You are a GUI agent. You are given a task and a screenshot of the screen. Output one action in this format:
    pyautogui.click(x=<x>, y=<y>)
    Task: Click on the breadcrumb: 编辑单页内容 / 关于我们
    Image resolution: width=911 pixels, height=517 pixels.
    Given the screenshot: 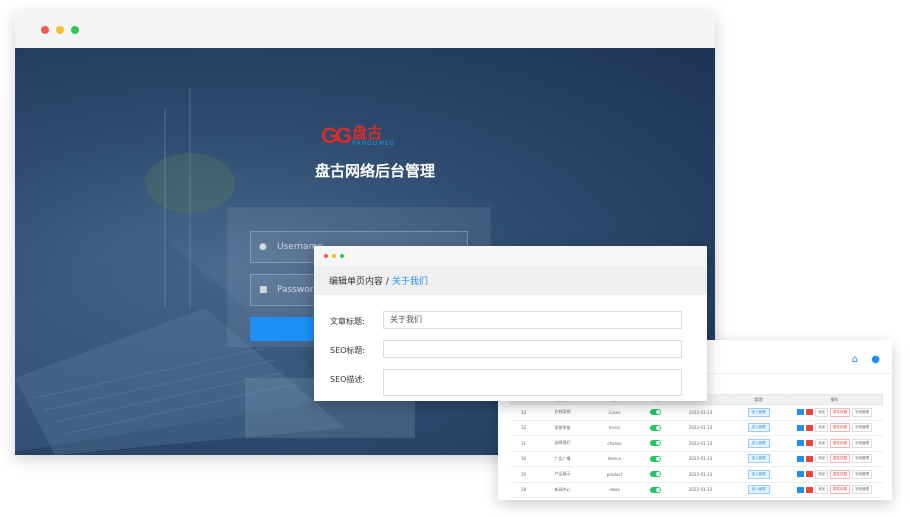 What is the action you would take?
    pyautogui.click(x=510, y=280)
    